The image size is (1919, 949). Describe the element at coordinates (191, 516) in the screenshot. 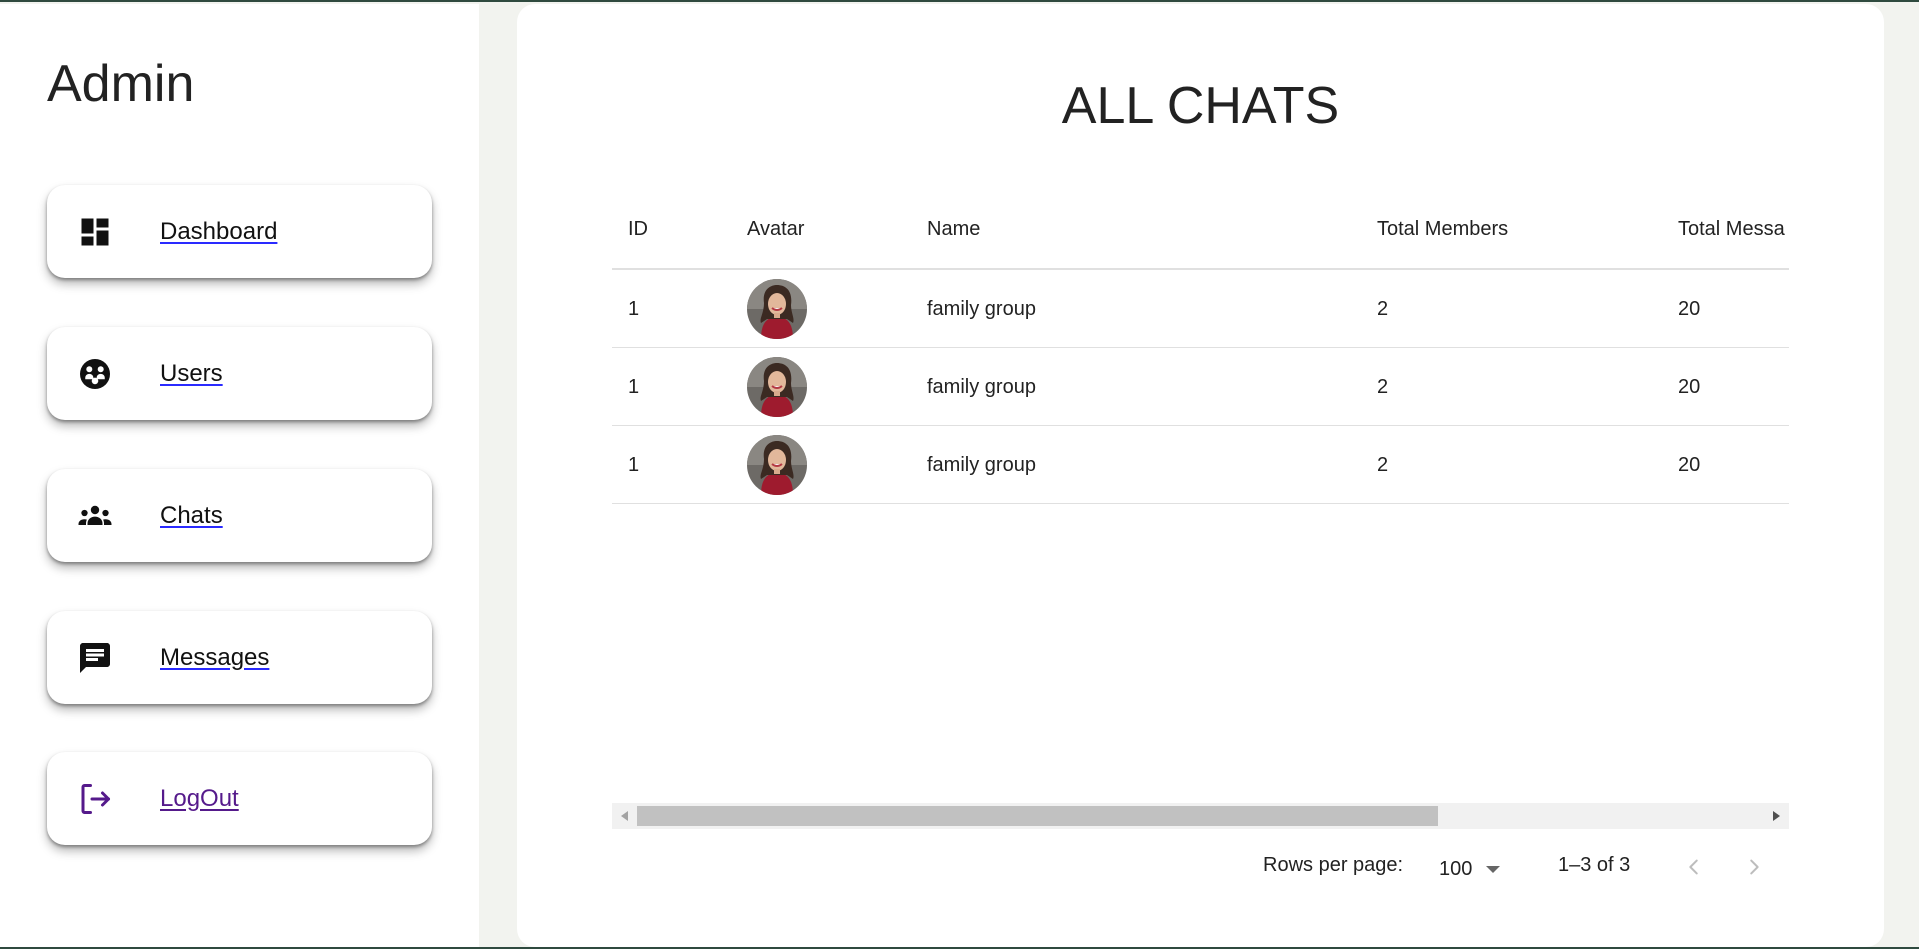

I see `sidebar-item-label: Chats` at that location.